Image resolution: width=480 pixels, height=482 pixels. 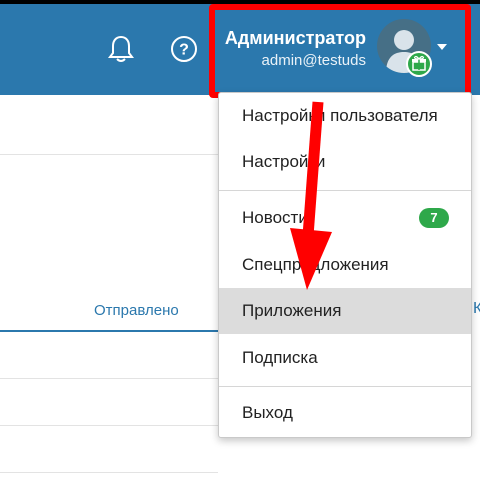 I want to click on tab-underline, so click(x=109, y=331).